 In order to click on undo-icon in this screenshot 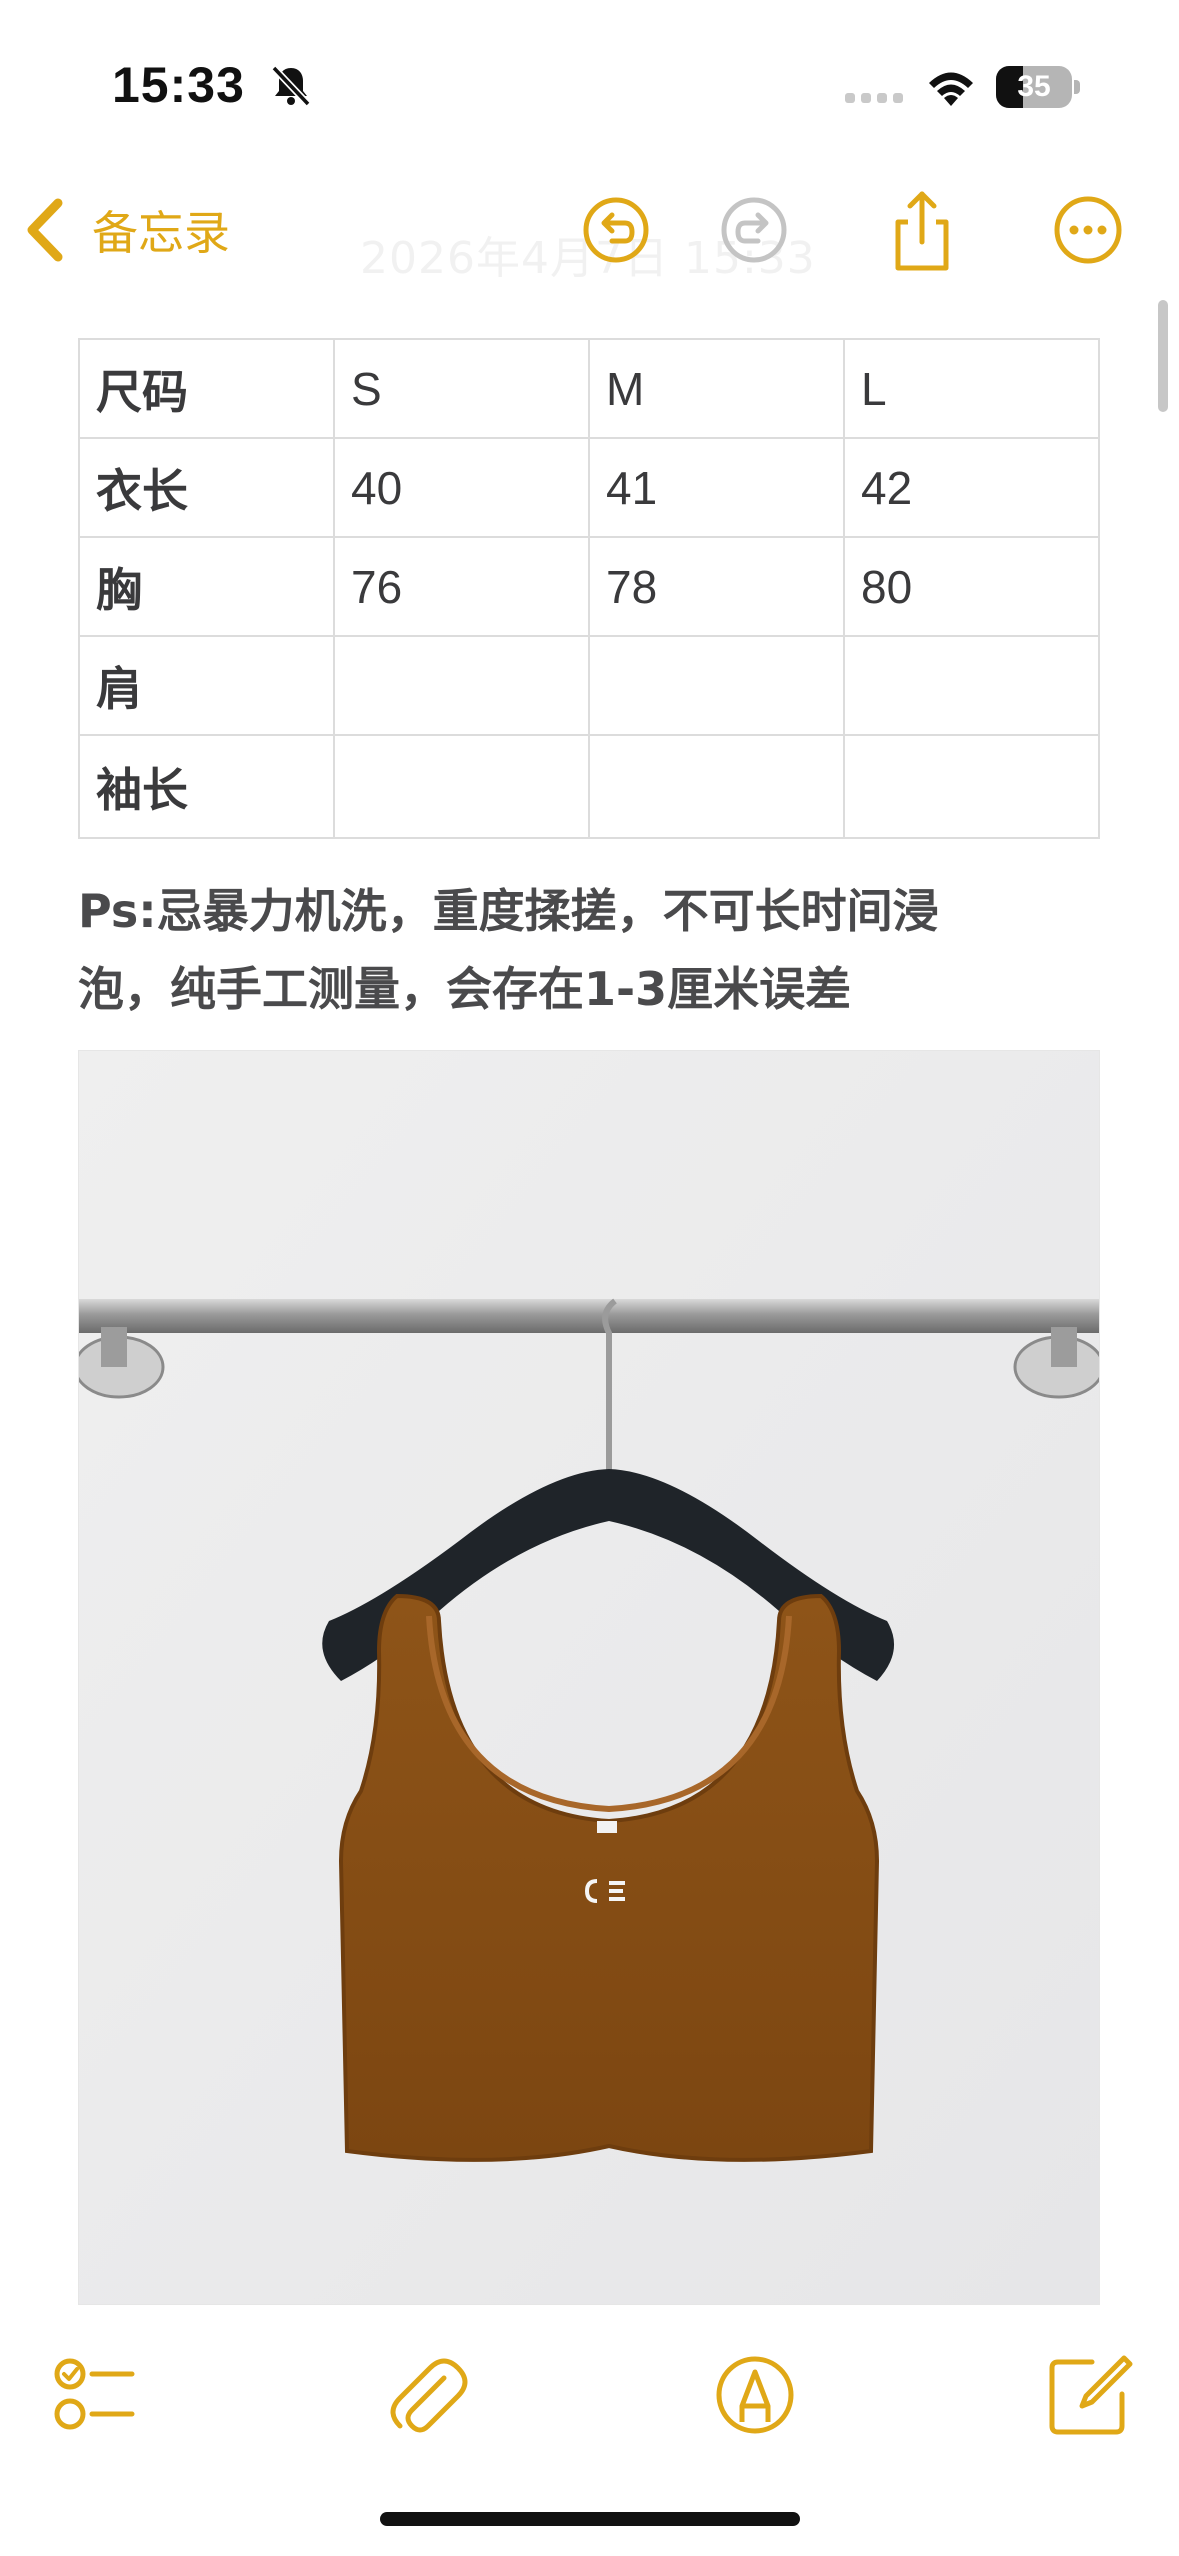, I will do `click(616, 230)`.